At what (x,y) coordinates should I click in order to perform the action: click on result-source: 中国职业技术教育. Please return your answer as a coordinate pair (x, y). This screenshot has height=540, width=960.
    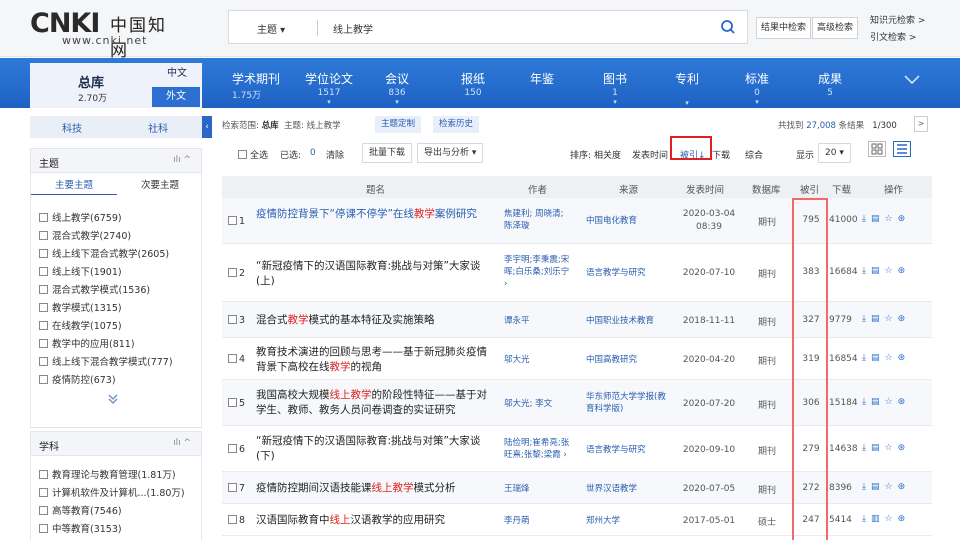
    Looking at the image, I should click on (626, 321).